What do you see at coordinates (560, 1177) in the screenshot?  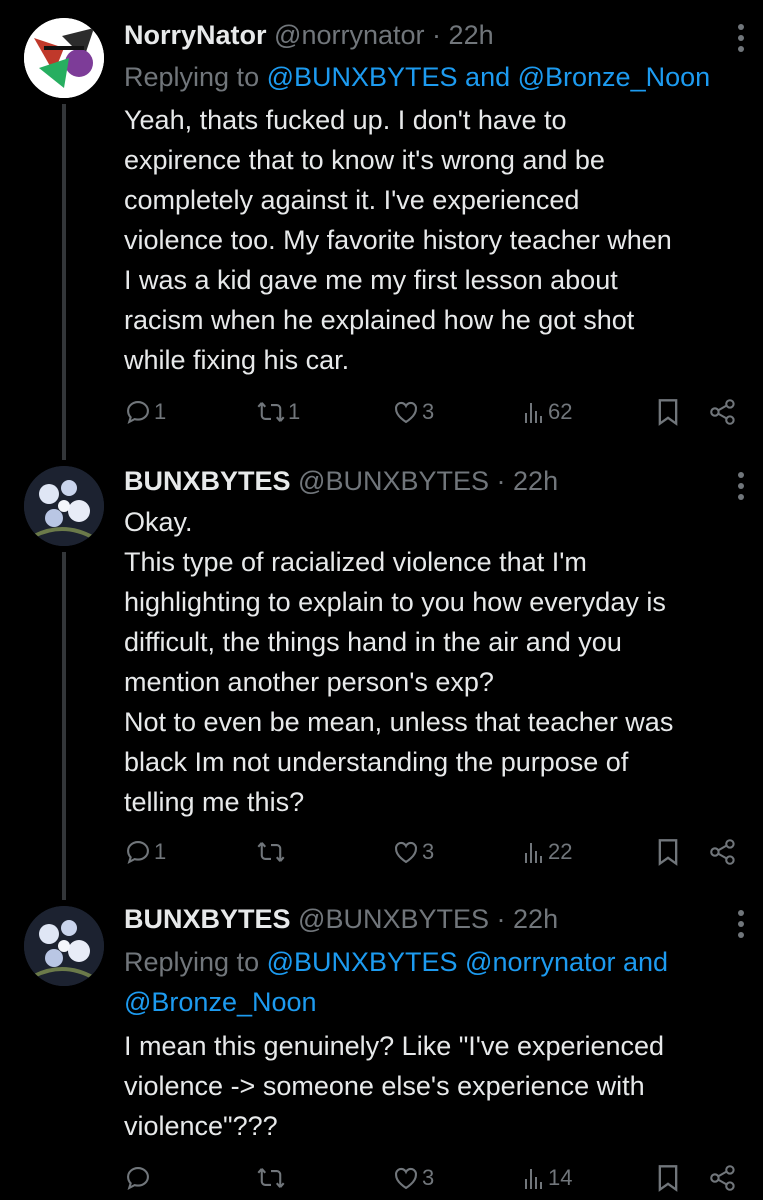 I see `view-count: 14` at bounding box center [560, 1177].